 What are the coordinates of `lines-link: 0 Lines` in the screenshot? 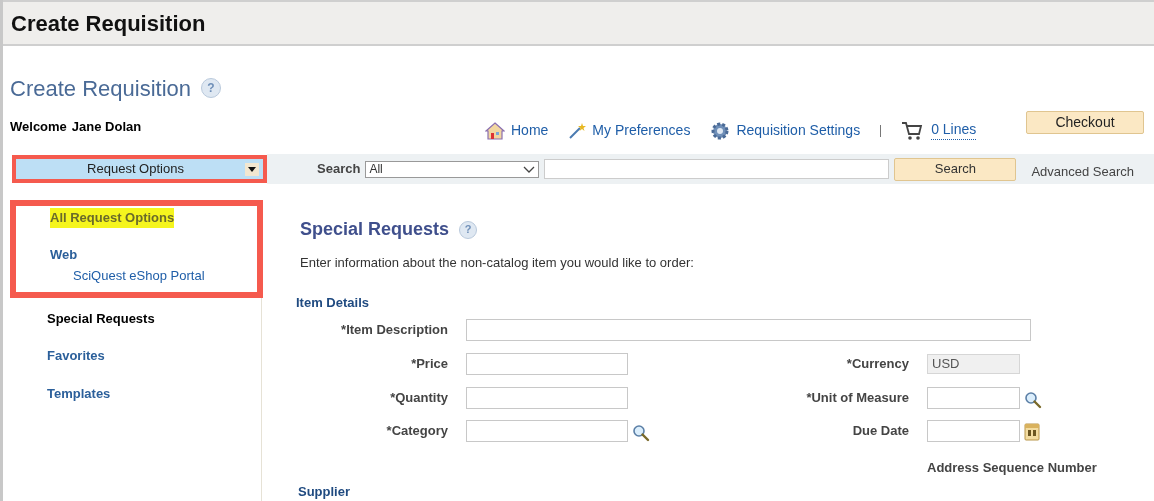 It's located at (954, 130).